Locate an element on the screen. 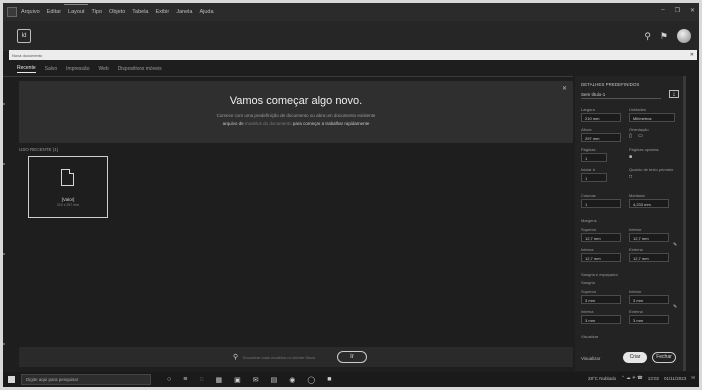 The width and height of the screenshot is (702, 390). indesign-taskbar-icon: ■ is located at coordinates (329, 380).